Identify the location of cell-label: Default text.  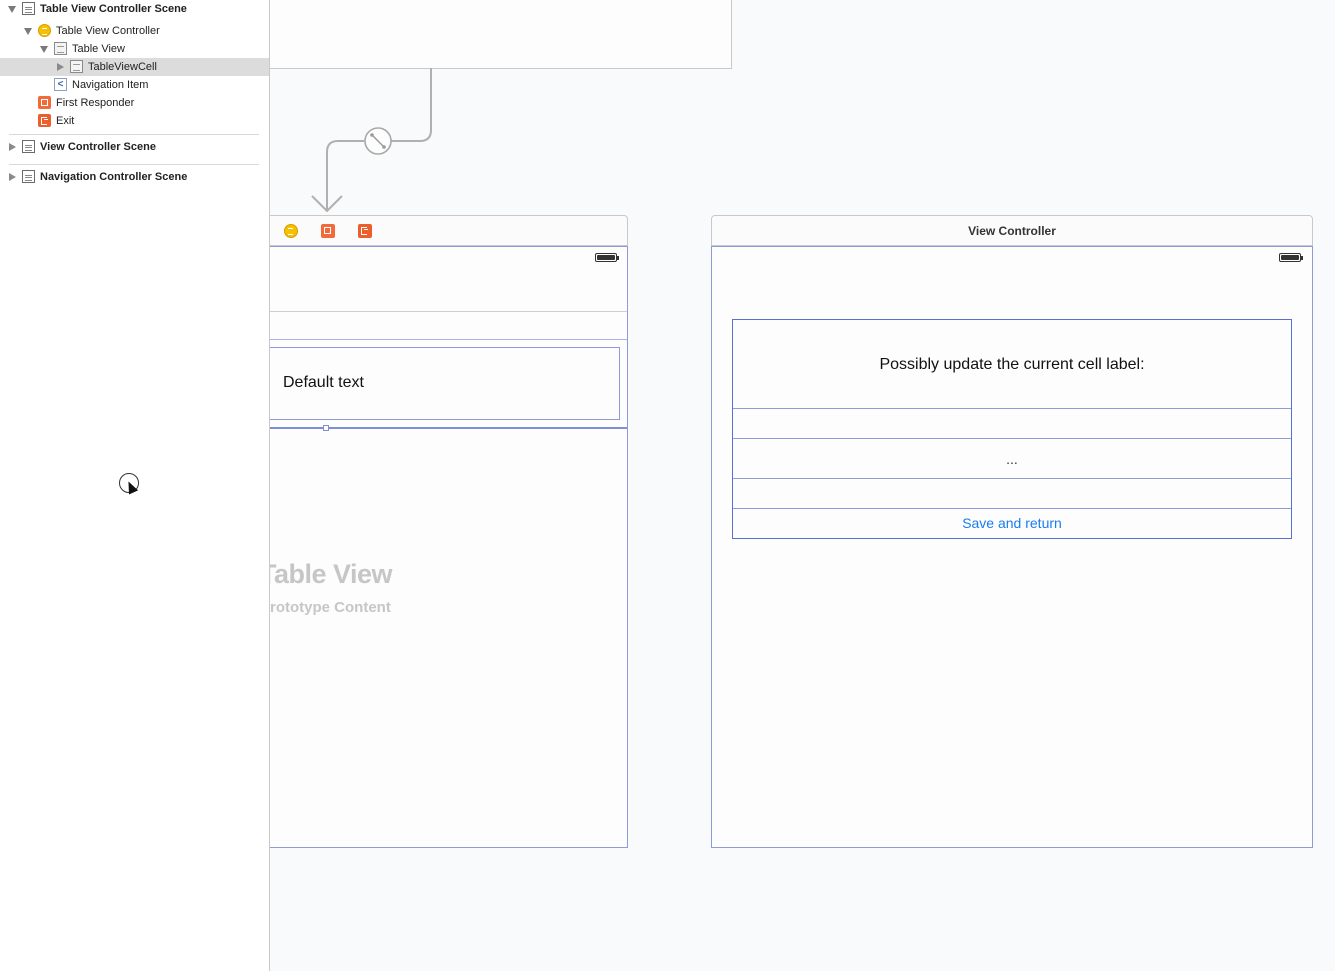
(323, 383).